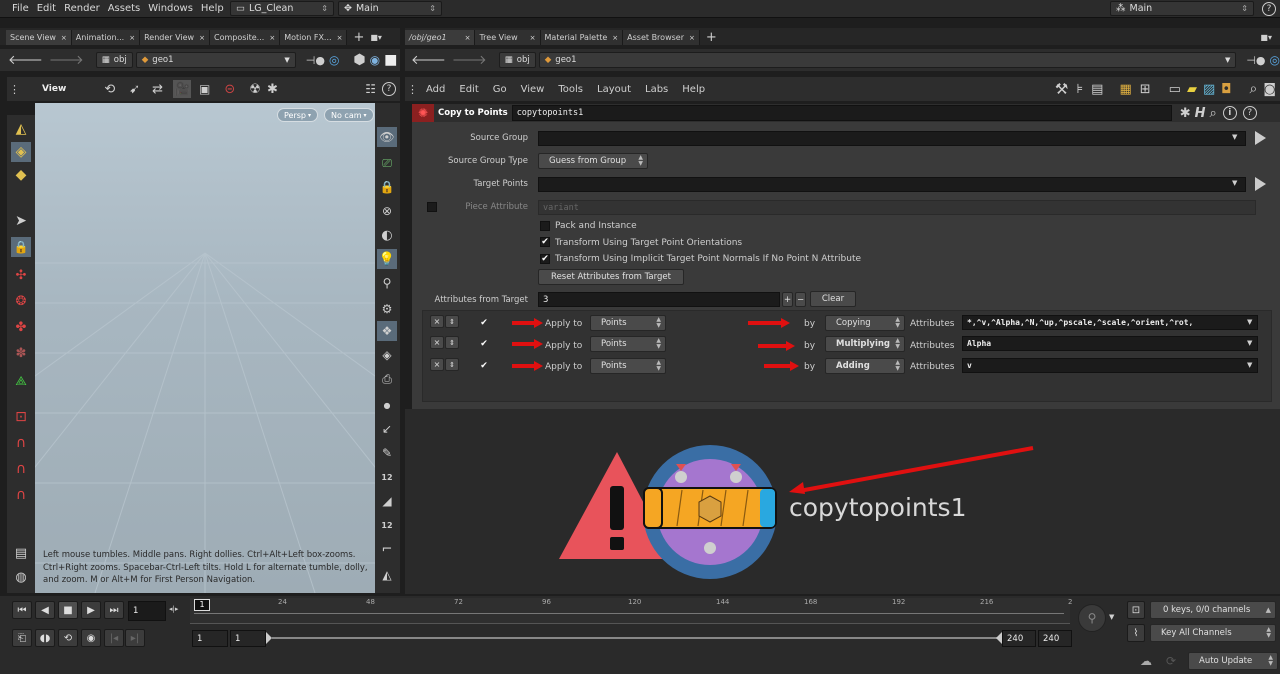 The width and height of the screenshot is (1280, 674). Describe the element at coordinates (21, 129) in the screenshot. I see `paint-icon: ◭` at that location.